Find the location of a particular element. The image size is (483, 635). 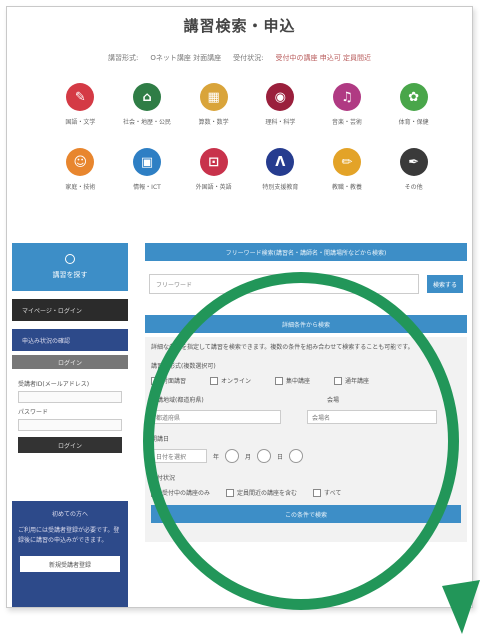

category-4-icon: ◉ is located at coordinates (280, 97).